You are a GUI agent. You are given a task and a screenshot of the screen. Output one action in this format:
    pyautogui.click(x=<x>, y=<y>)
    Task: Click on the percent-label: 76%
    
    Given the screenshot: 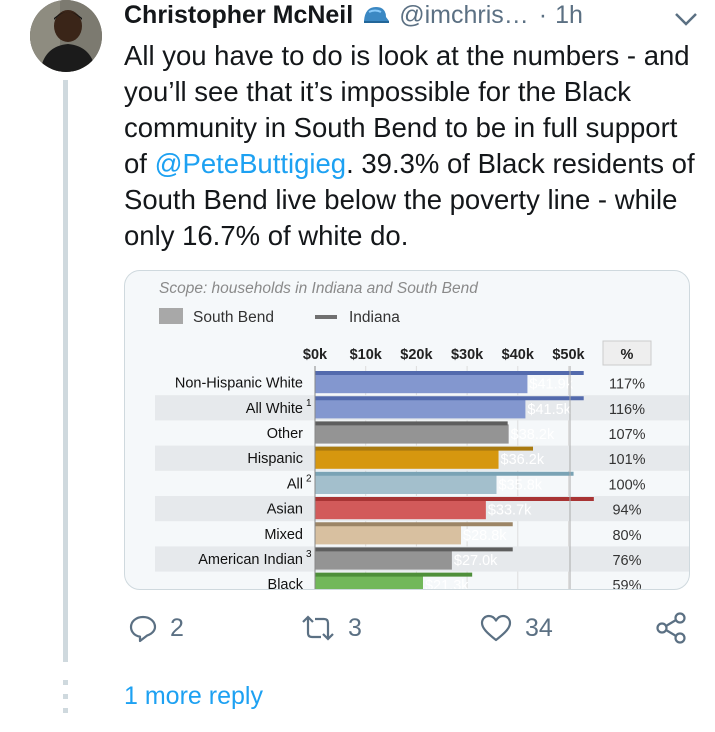 What is the action you would take?
    pyautogui.click(x=626, y=561)
    